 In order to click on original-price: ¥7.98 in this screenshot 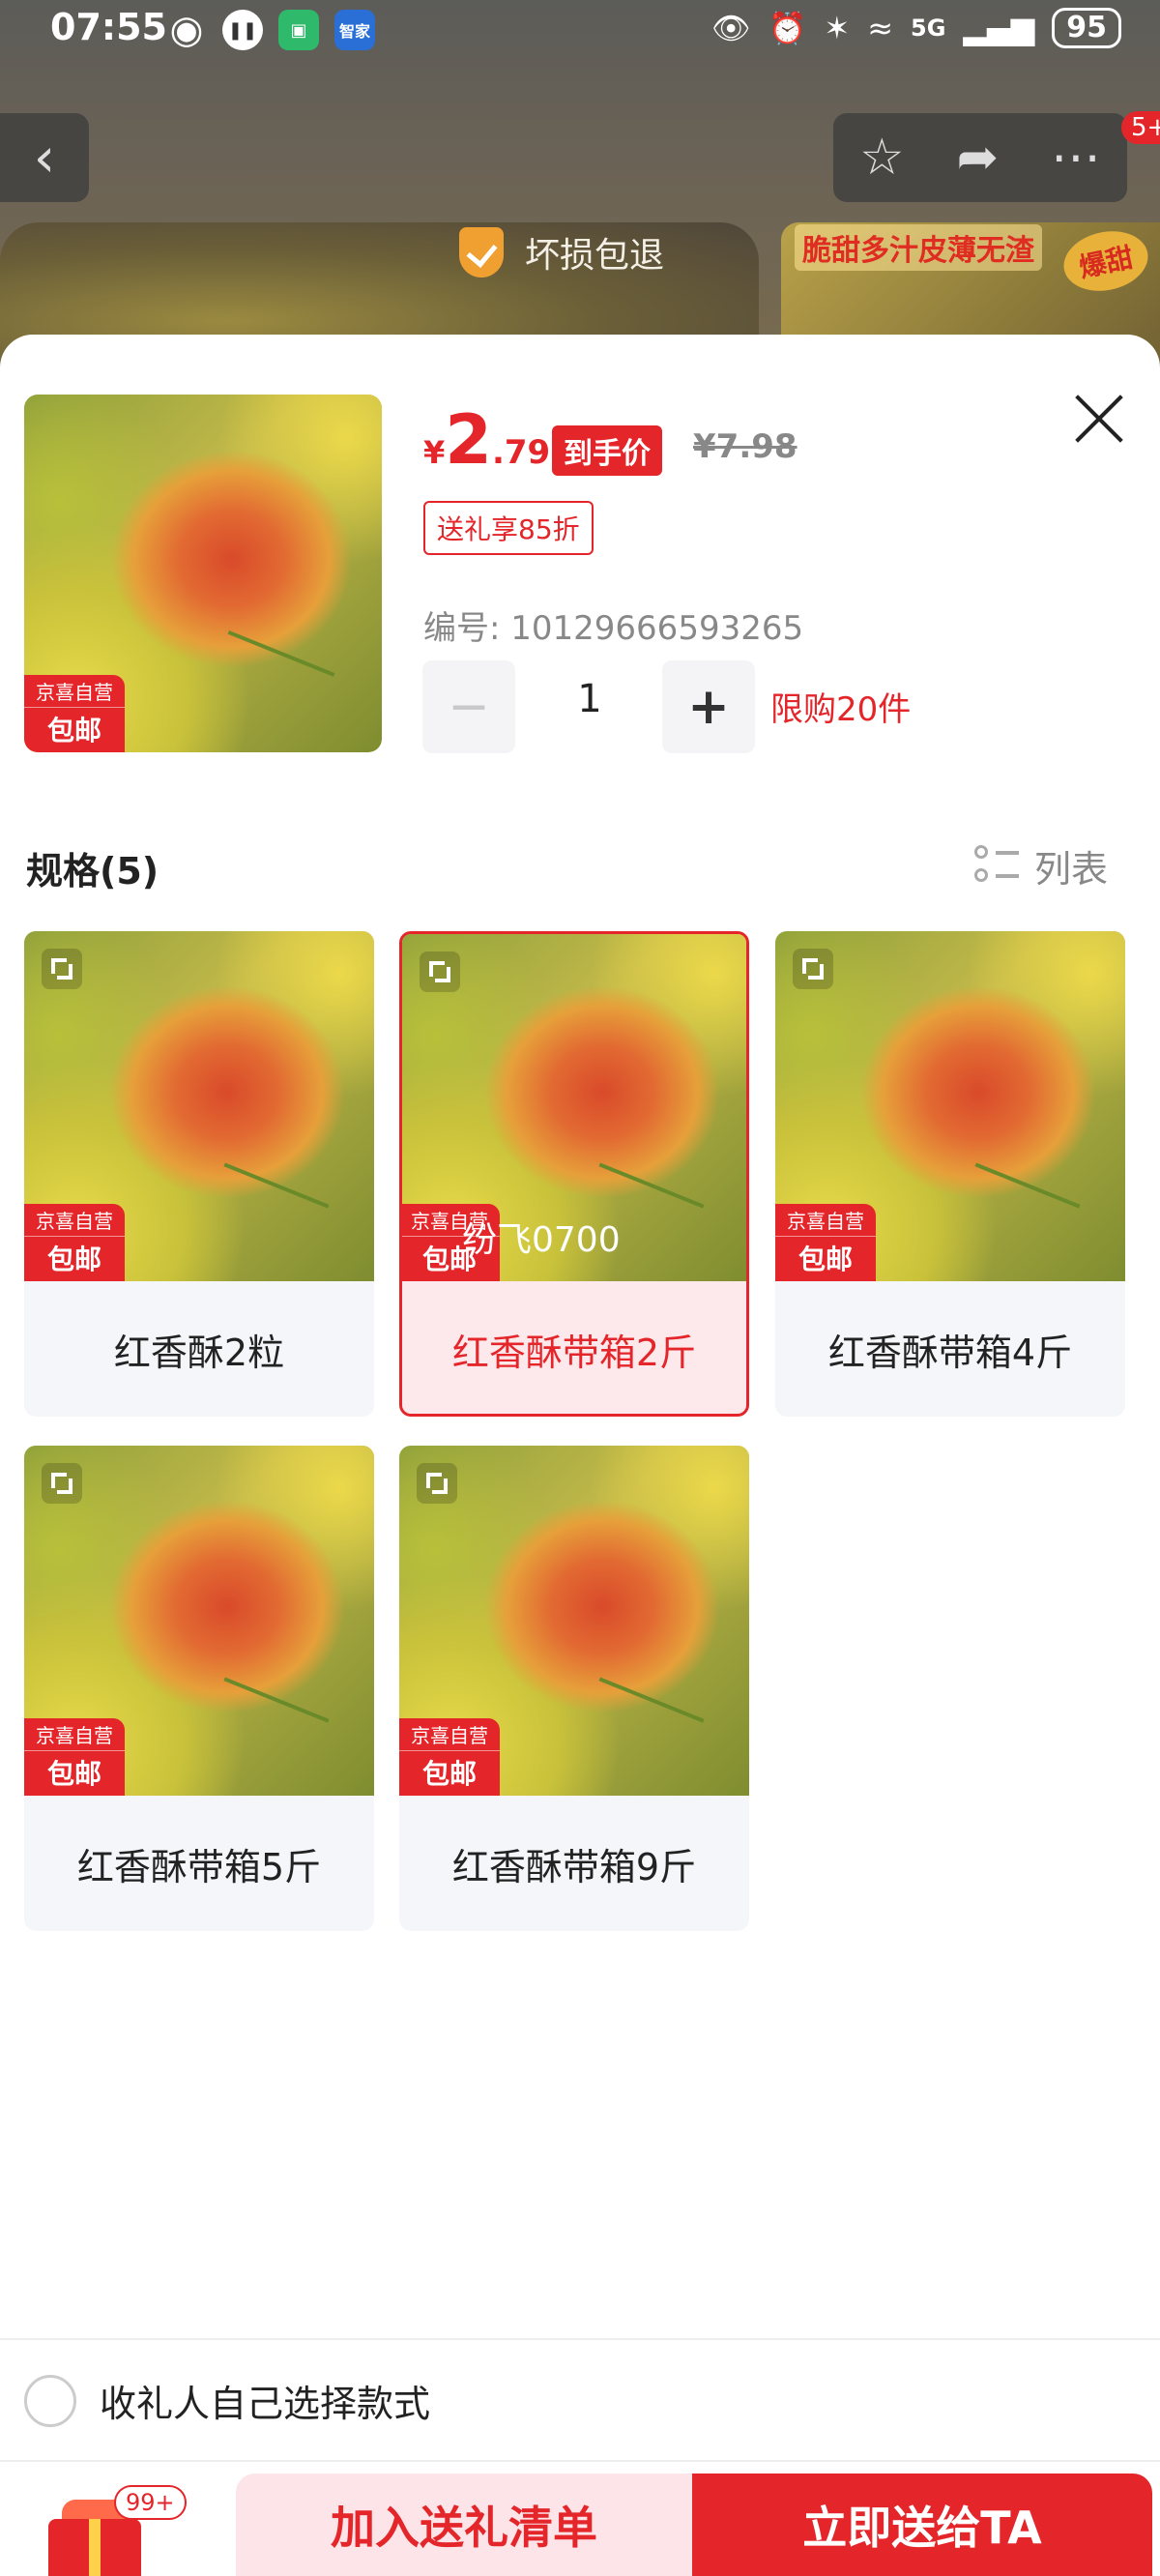, I will do `click(745, 446)`.